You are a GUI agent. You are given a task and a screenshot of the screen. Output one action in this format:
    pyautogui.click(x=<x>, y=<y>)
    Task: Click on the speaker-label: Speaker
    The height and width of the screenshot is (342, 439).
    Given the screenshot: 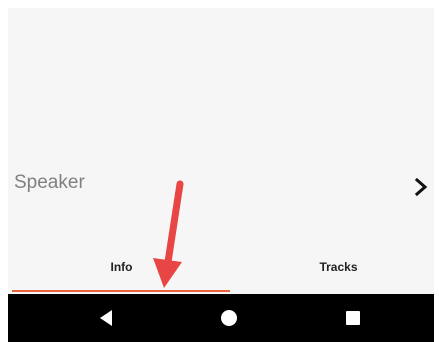 What is the action you would take?
    pyautogui.click(x=49, y=182)
    